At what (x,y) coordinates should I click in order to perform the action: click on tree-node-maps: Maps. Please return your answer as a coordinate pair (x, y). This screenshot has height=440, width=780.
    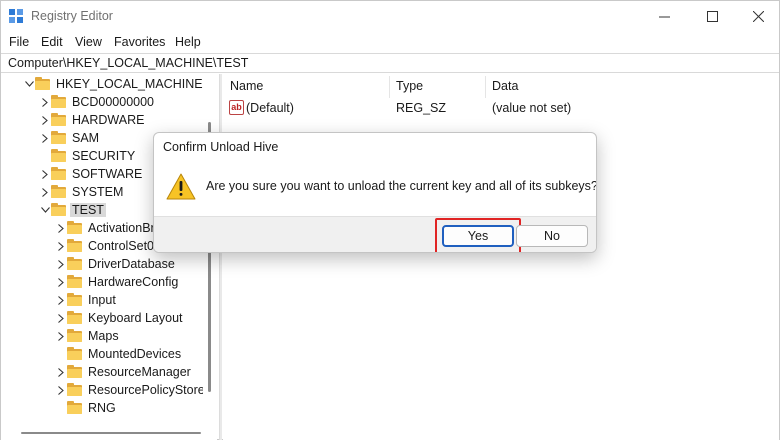
    Looking at the image, I should click on (87, 336).